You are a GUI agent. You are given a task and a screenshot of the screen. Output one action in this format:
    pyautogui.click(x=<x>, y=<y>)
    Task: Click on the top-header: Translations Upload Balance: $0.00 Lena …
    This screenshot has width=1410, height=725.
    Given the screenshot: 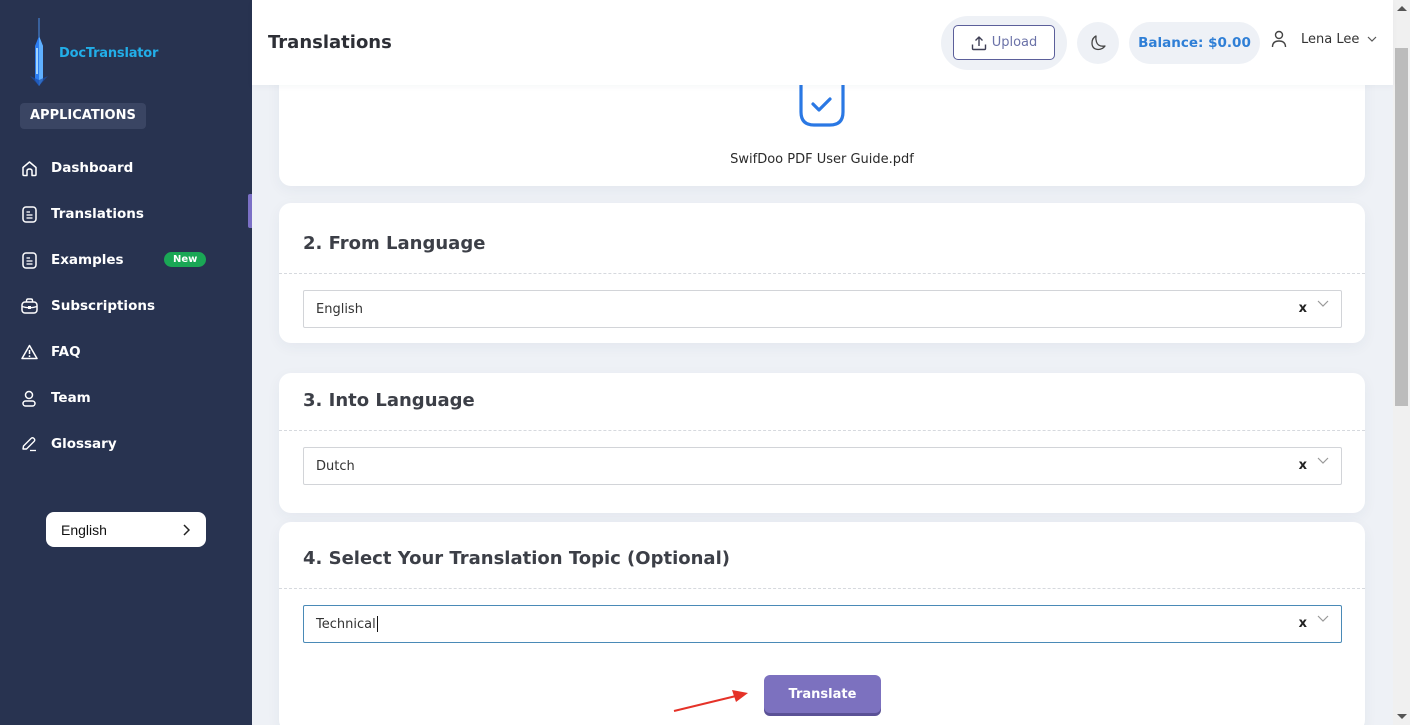 What is the action you would take?
    pyautogui.click(x=822, y=42)
    